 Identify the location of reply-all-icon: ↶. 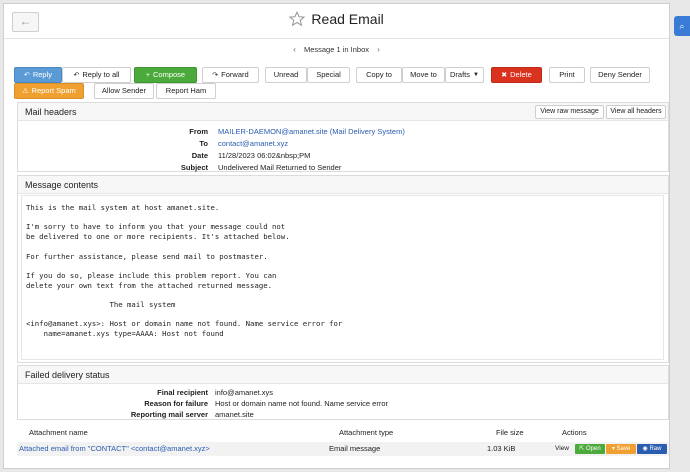
(76, 75).